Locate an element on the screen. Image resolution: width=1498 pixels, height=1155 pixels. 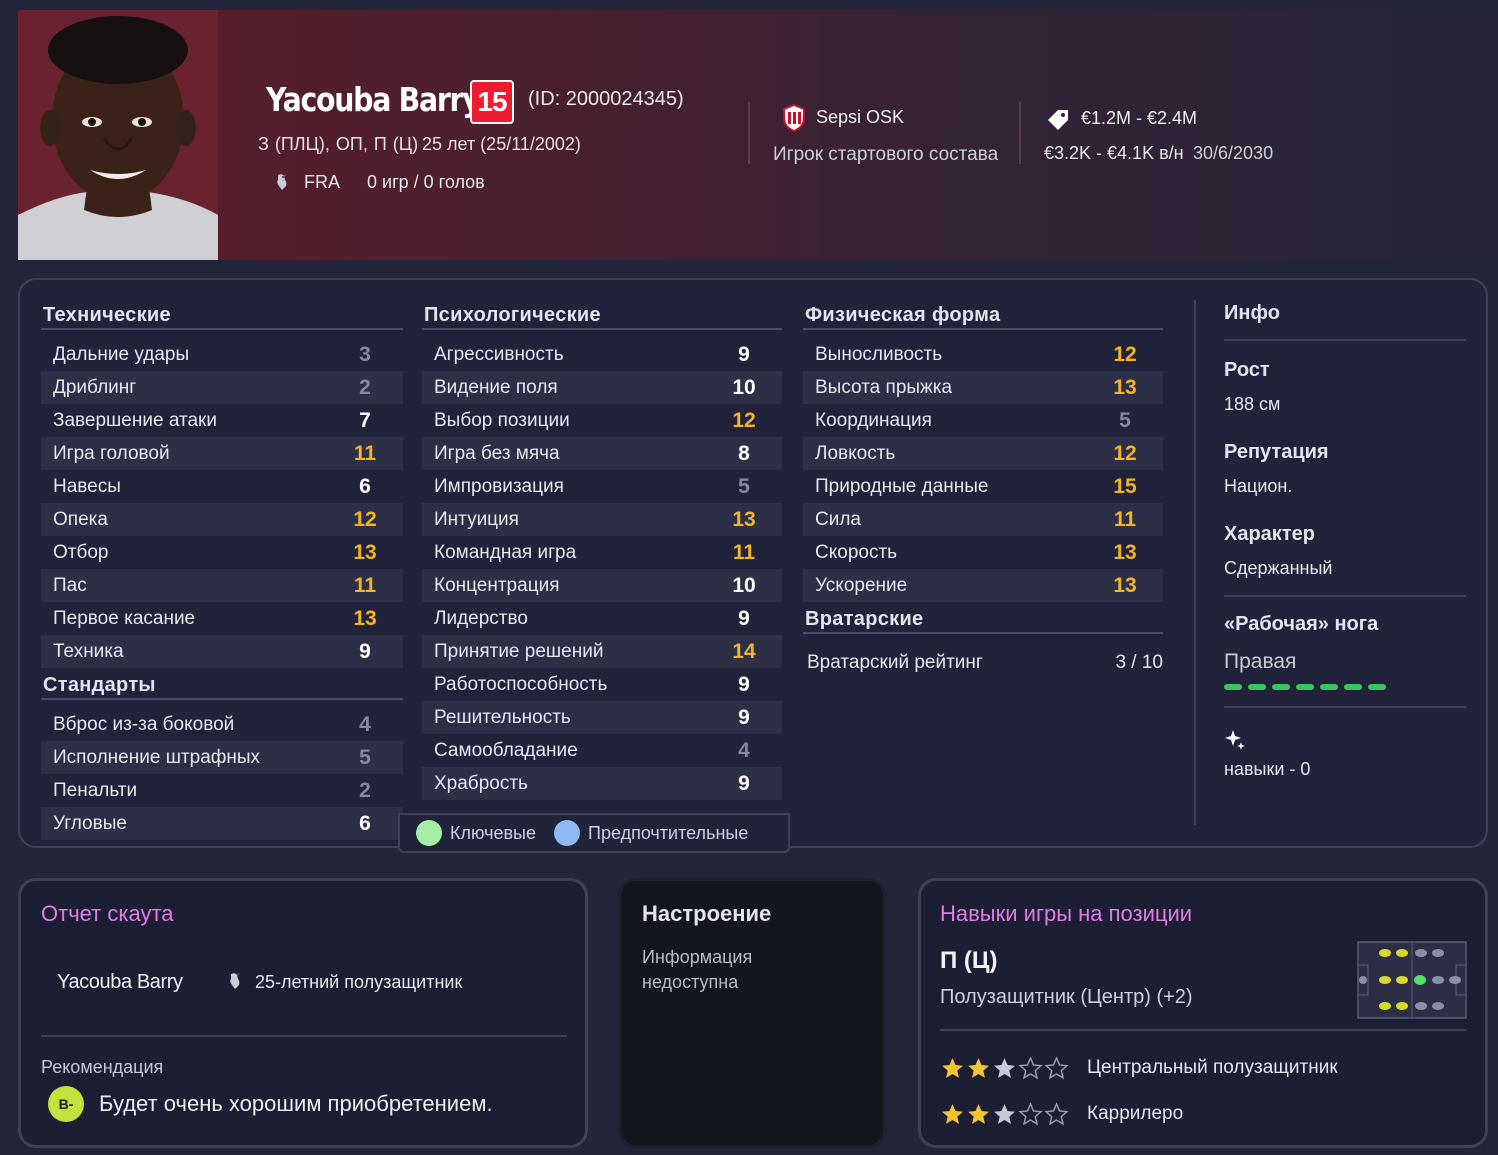
attribute-row: Завершение атаки 7 is located at coordinates (222, 420).